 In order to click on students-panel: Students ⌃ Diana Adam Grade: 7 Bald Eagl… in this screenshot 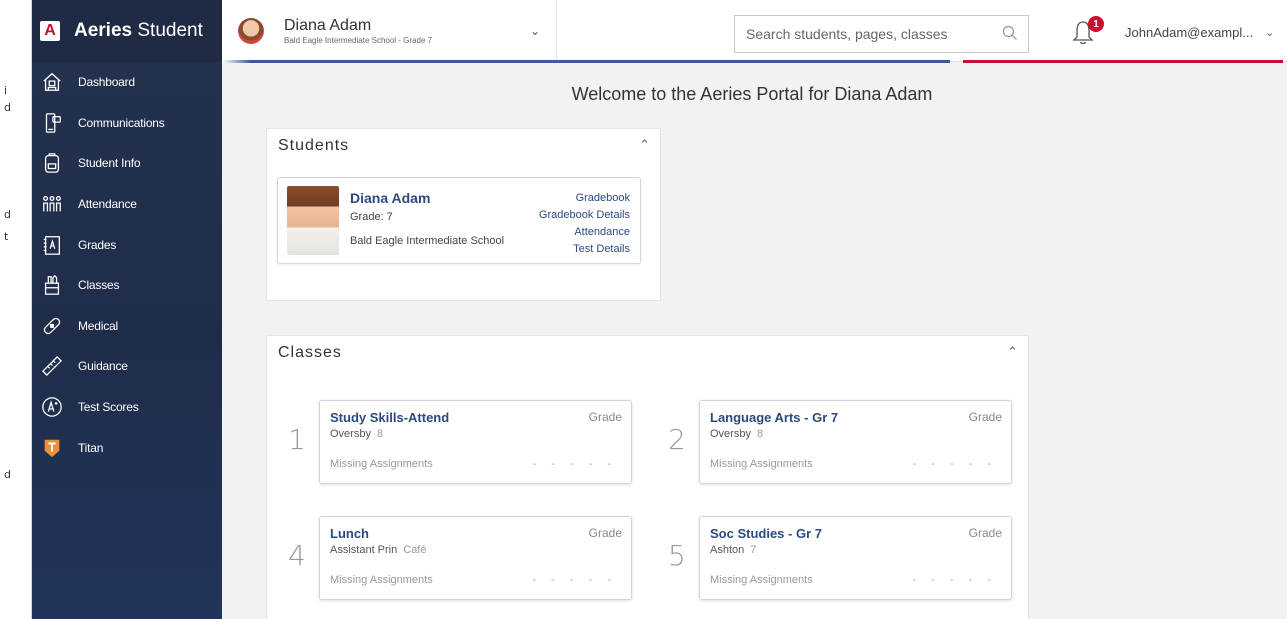, I will do `click(463, 214)`.